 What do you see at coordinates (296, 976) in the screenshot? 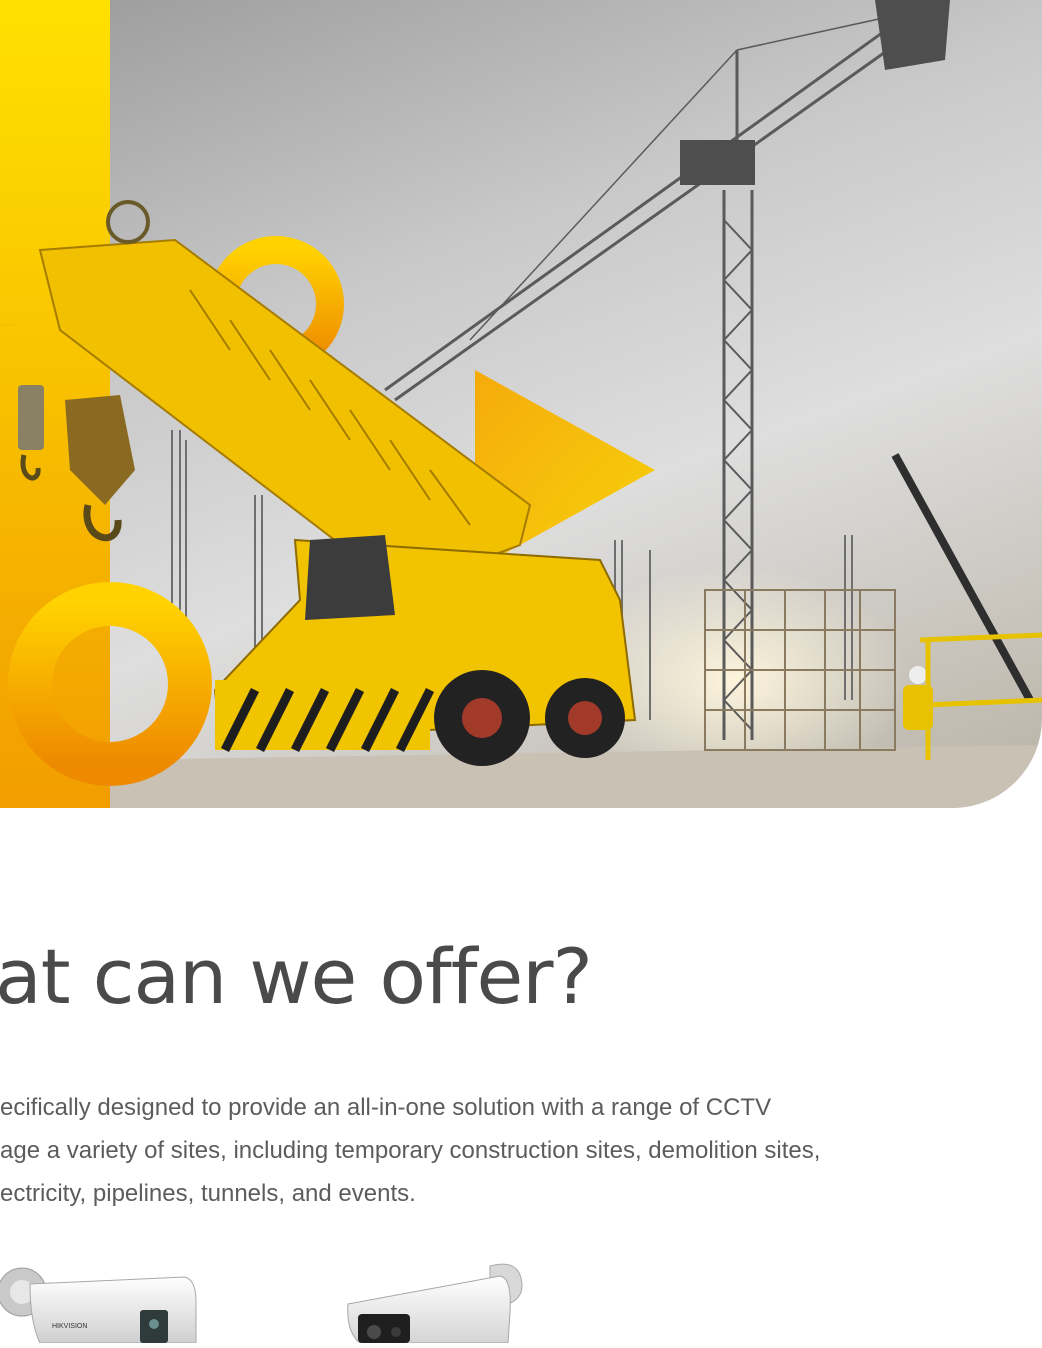
I see `section-heading: hat can we offer?` at bounding box center [296, 976].